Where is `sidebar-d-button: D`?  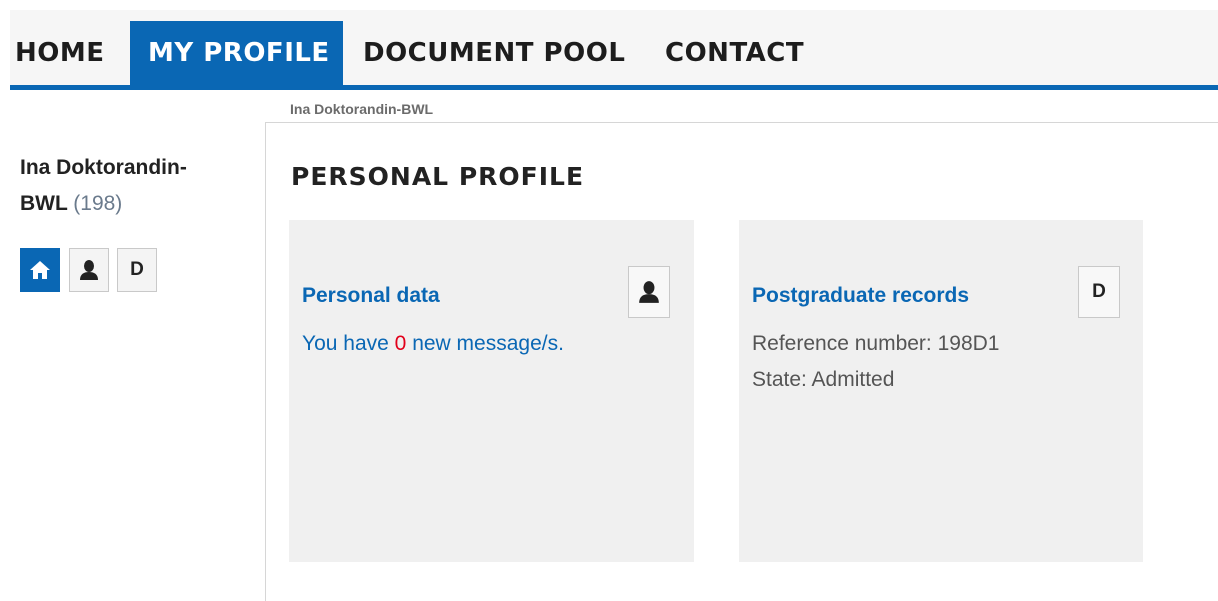 sidebar-d-button: D is located at coordinates (137, 270).